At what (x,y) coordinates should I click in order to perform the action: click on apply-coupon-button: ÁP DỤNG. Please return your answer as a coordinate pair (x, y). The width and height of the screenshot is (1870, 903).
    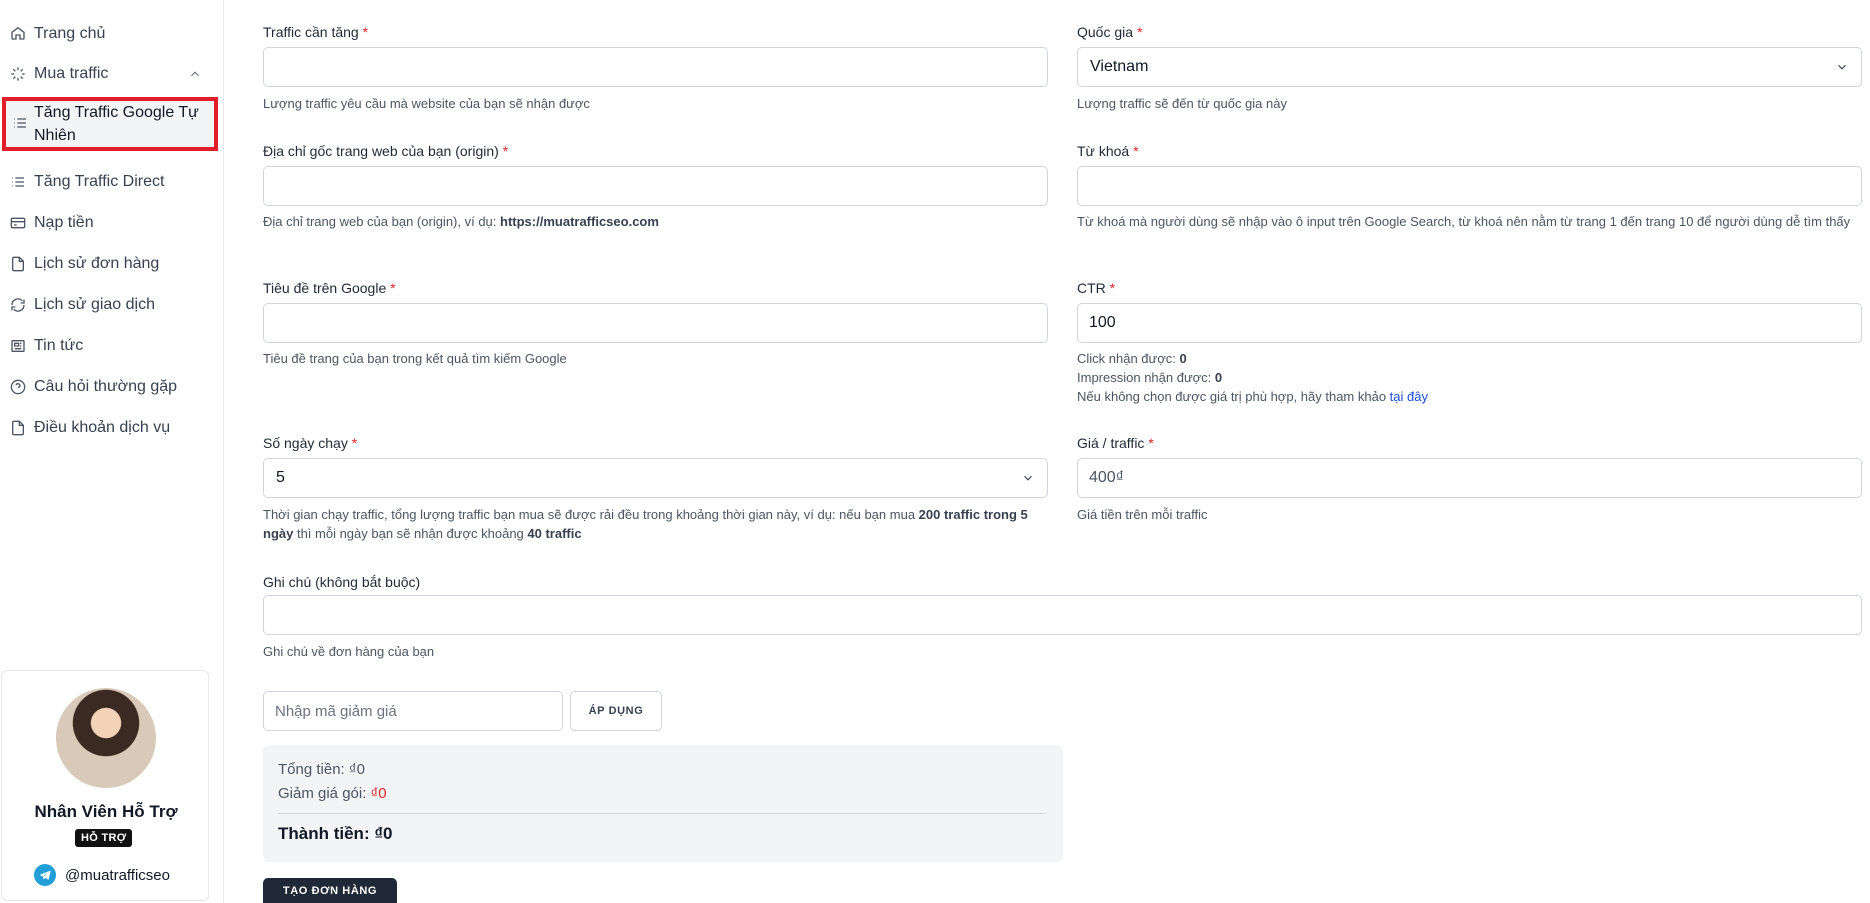
    Looking at the image, I should click on (616, 711).